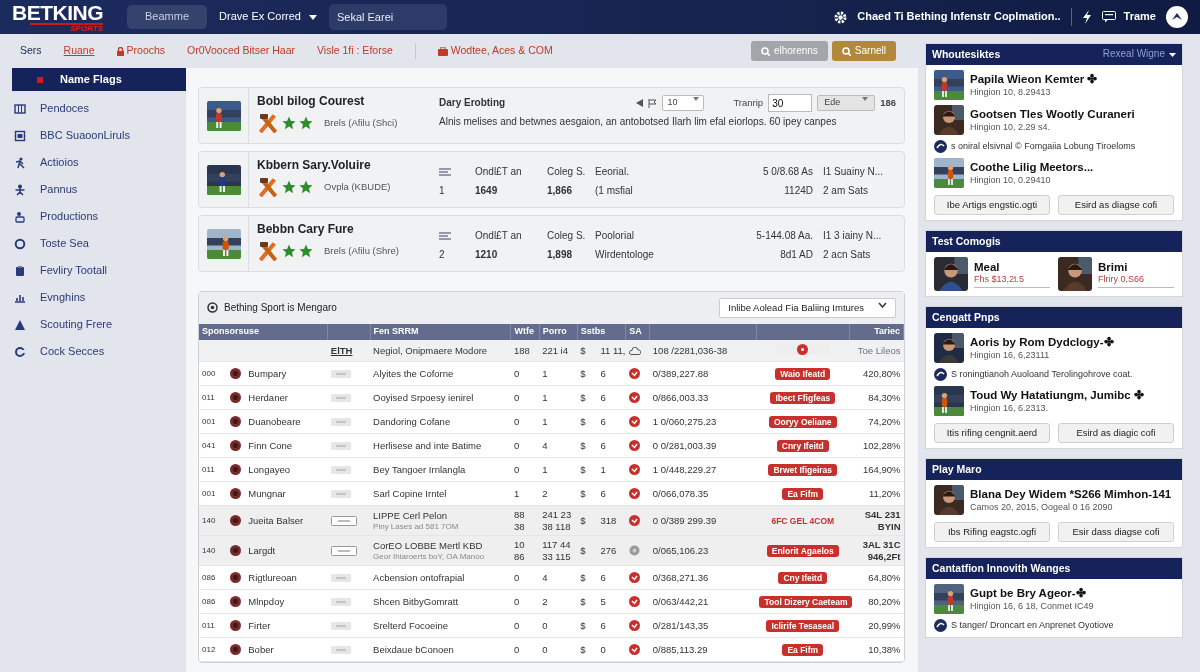  Describe the element at coordinates (93, 243) in the screenshot. I see `sidebar-item: Toste Sea` at that location.